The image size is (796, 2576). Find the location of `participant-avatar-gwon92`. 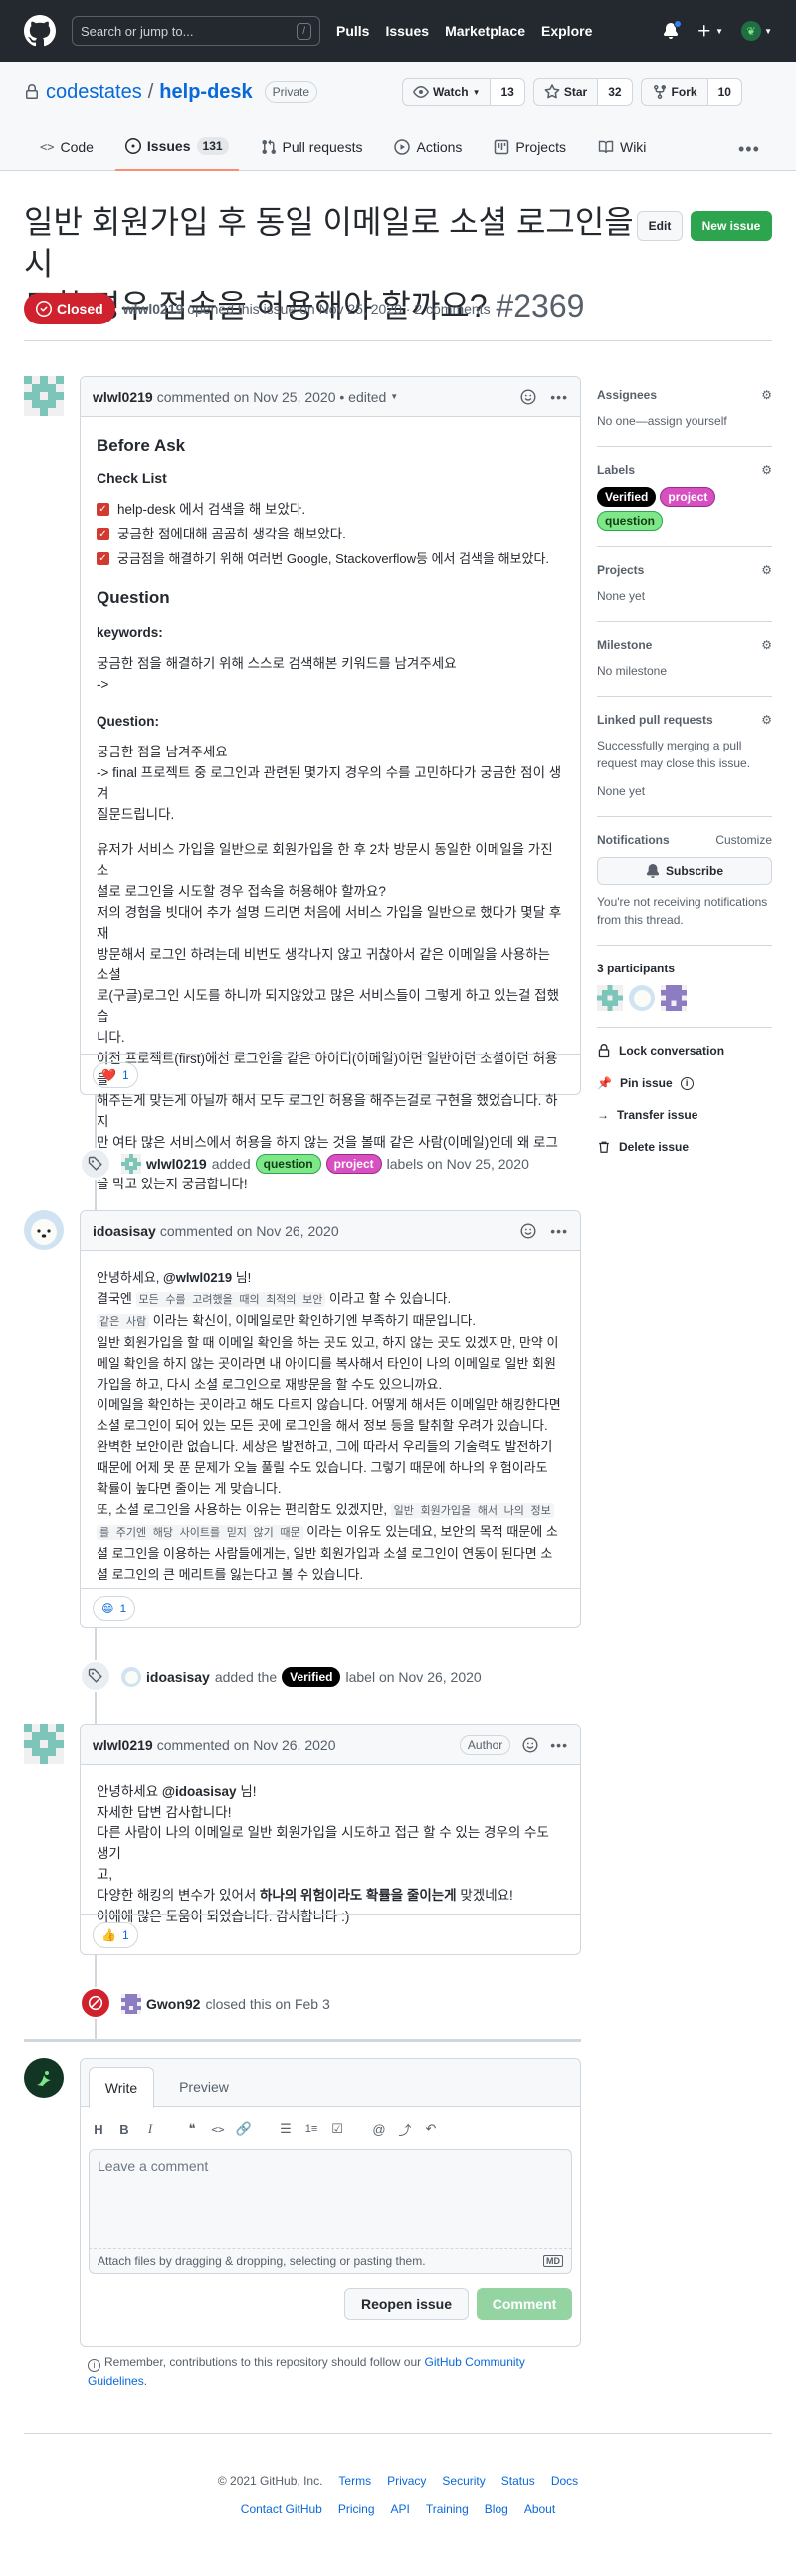

participant-avatar-gwon92 is located at coordinates (674, 998).